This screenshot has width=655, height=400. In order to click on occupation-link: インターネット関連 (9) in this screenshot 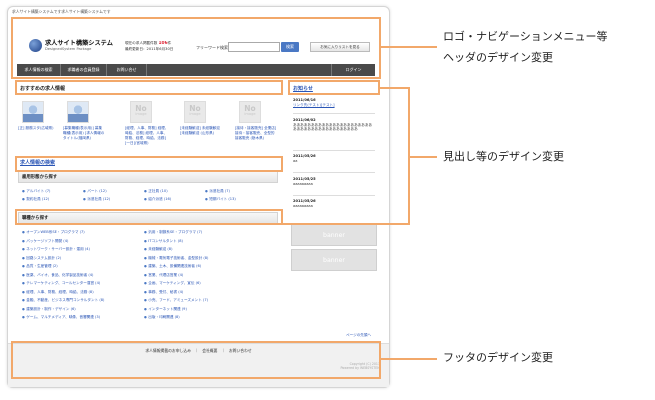, I will do `click(165, 309)`.